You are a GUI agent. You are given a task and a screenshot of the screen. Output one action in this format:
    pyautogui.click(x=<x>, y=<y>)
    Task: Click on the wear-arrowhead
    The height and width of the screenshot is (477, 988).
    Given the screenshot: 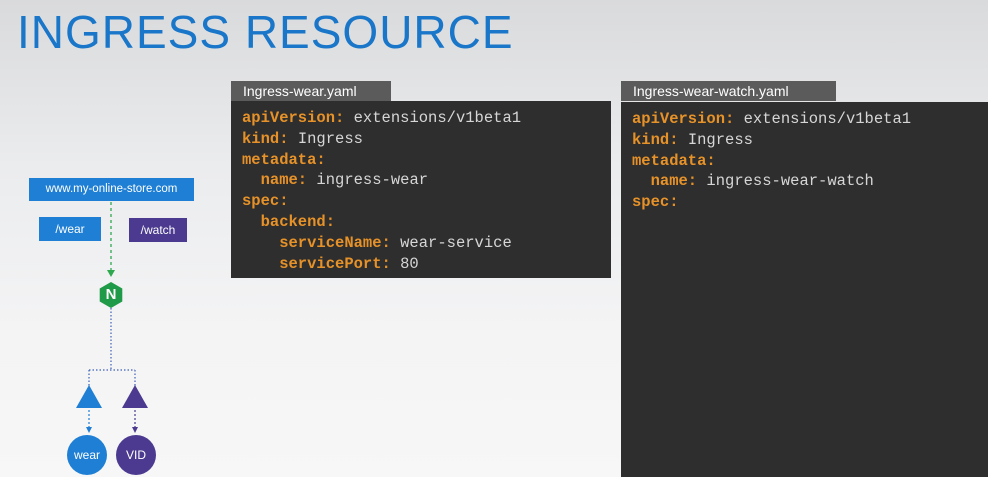 What is the action you would take?
    pyautogui.click(x=89, y=430)
    